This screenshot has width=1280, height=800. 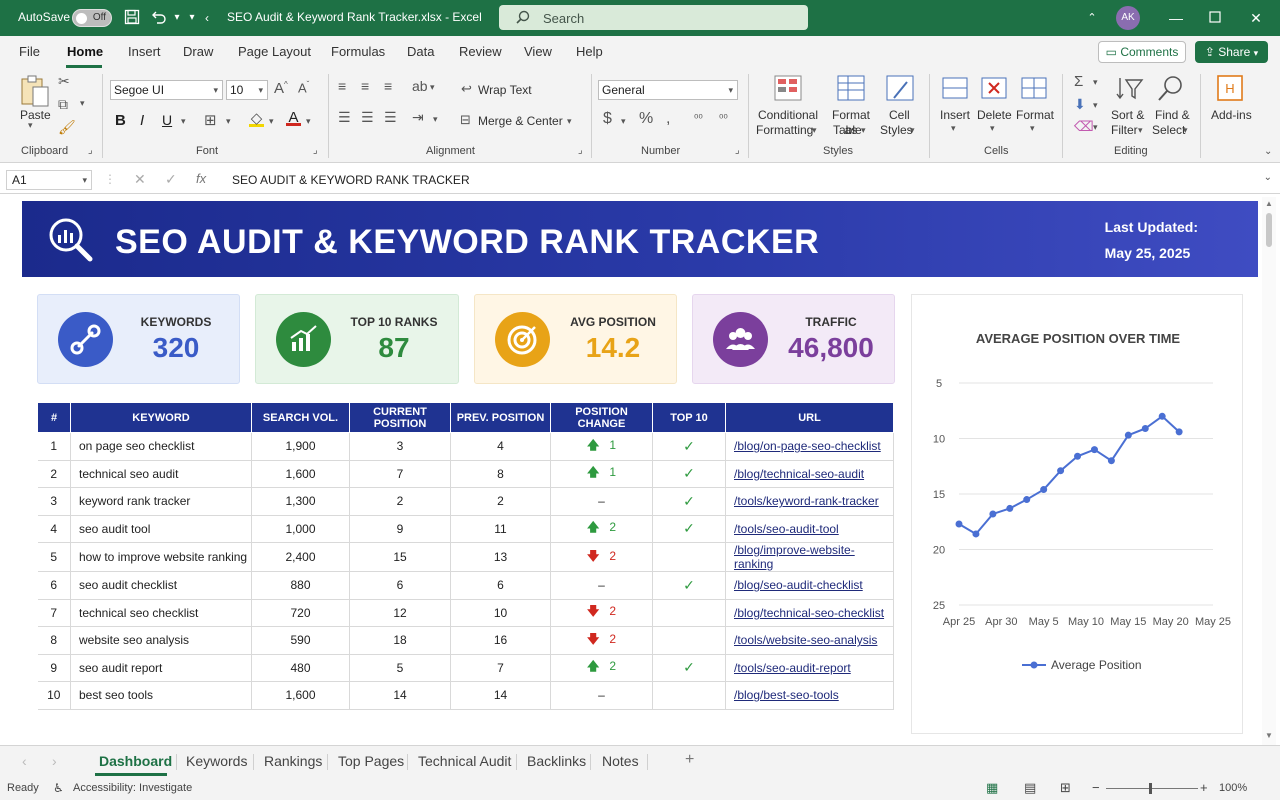 What do you see at coordinates (1231, 52) in the screenshot?
I see `share-button: ⇪ Share ▾` at bounding box center [1231, 52].